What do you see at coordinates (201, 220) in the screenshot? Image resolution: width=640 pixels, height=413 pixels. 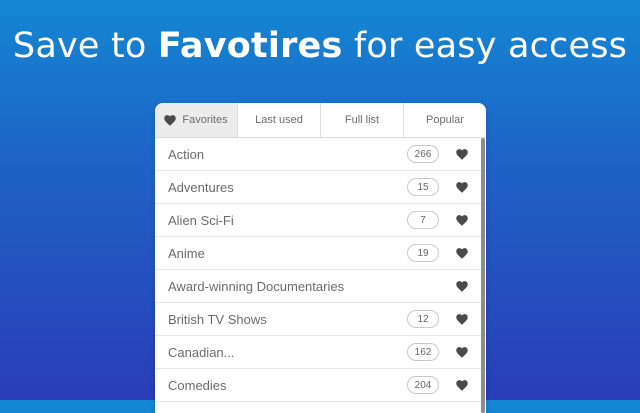 I see `list-item-label: Alien Sci-Fi` at bounding box center [201, 220].